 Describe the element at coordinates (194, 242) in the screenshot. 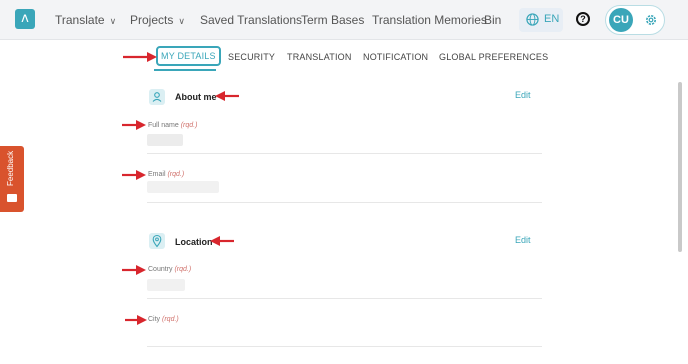

I see `location-title: Location` at that location.